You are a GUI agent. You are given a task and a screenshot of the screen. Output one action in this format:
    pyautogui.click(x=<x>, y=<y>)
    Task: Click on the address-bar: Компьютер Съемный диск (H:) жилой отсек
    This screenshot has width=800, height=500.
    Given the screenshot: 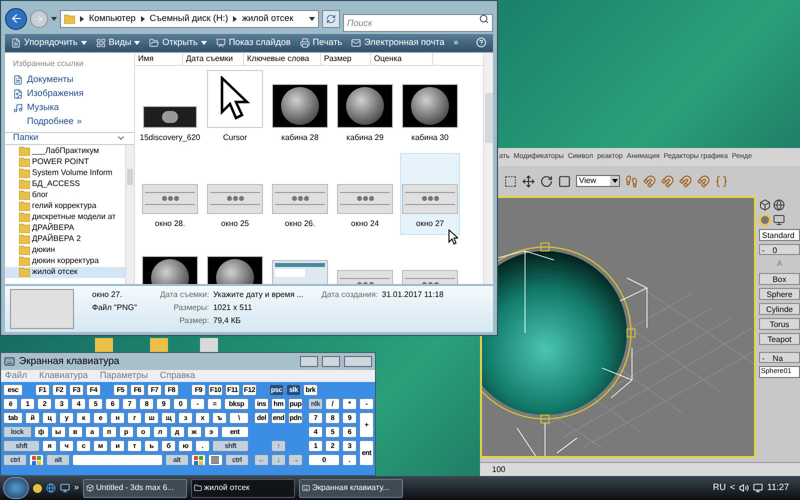 What is the action you would take?
    pyautogui.click(x=189, y=19)
    